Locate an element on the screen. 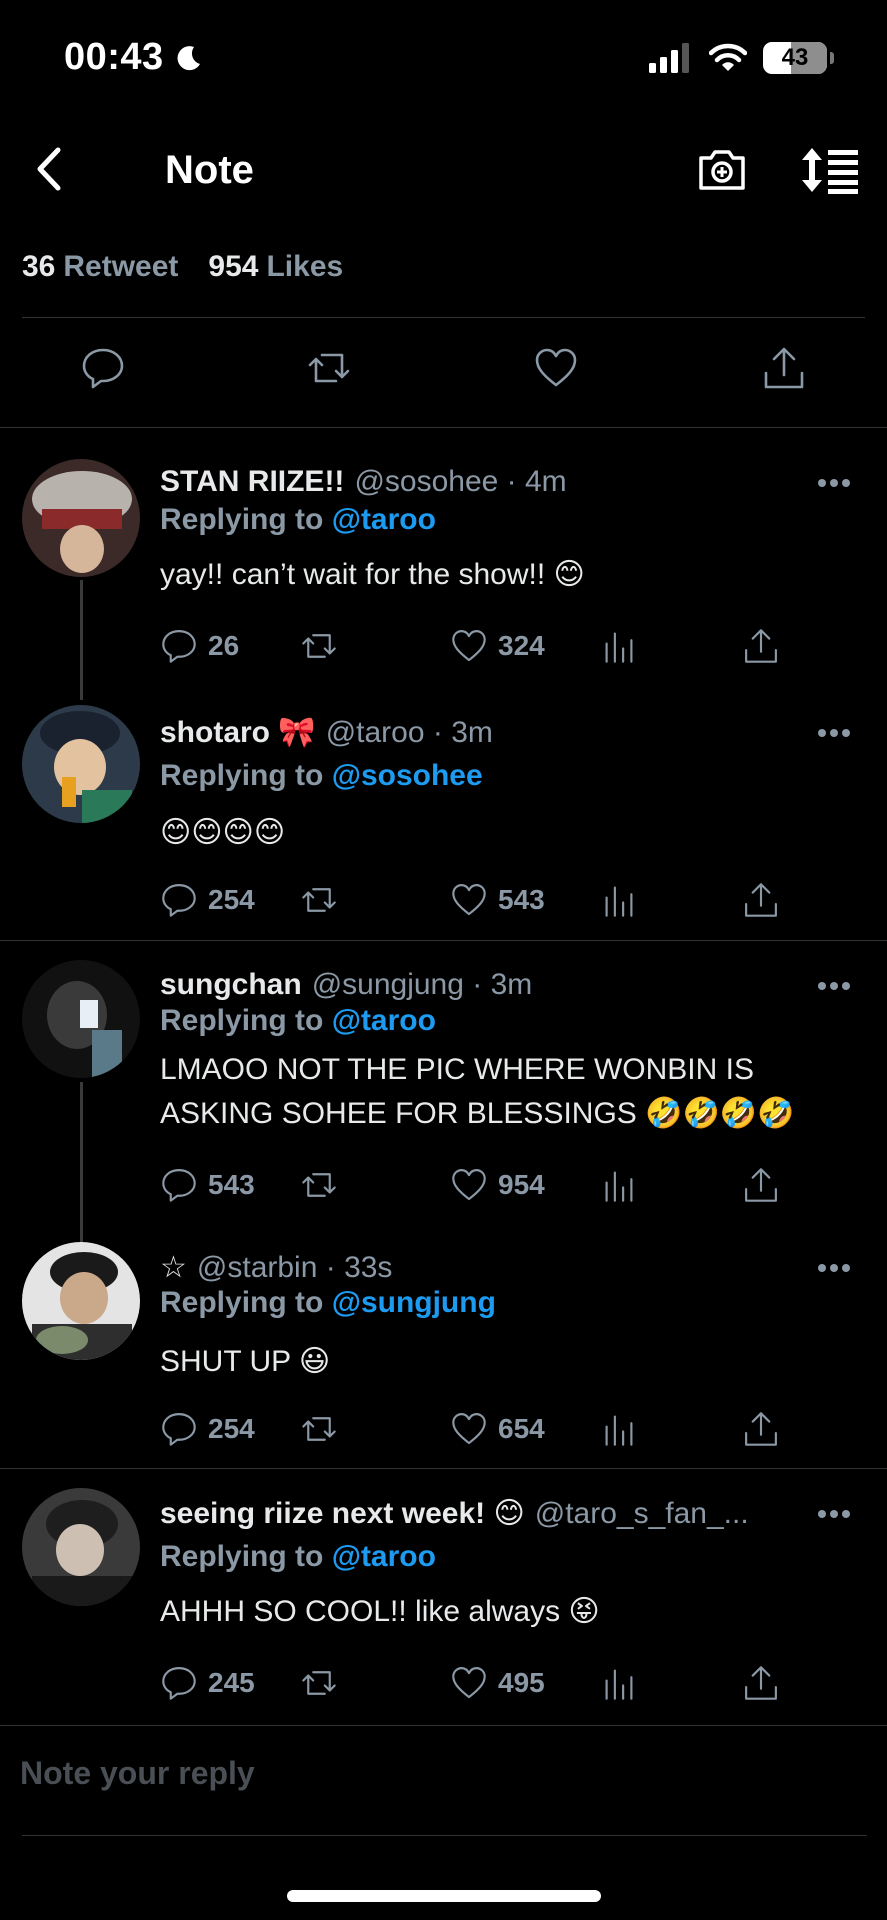 The height and width of the screenshot is (1920, 887). reply-header: shotaro 🎀 @taroo · 3m is located at coordinates (326, 732).